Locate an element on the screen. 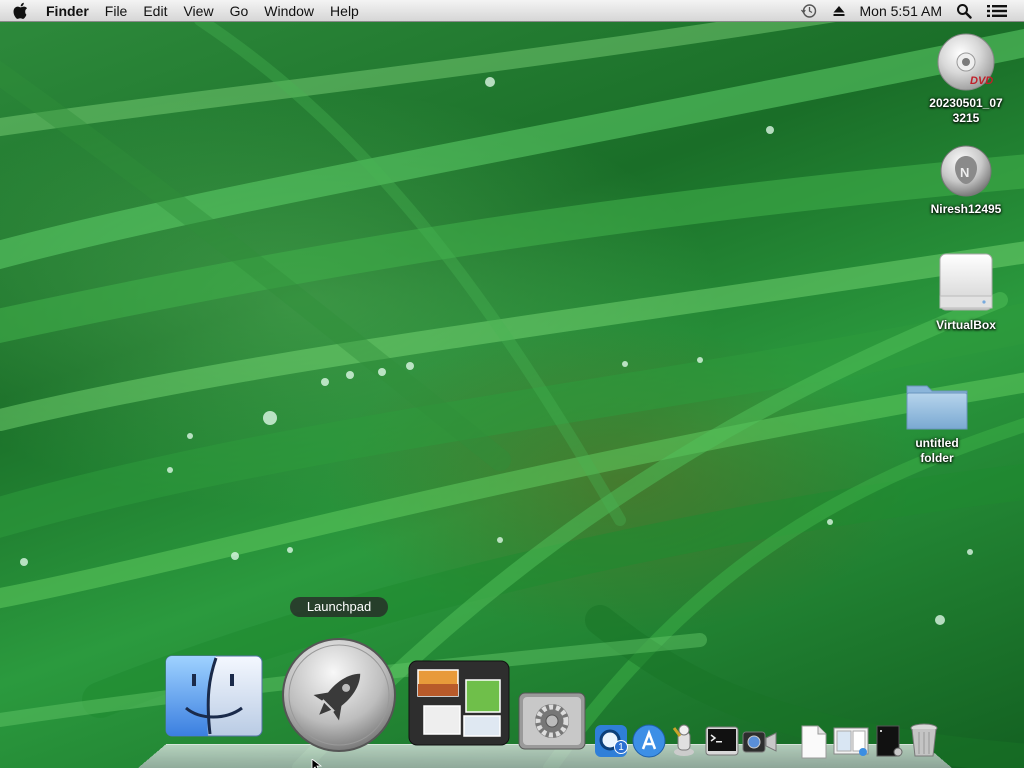  folder-icon is located at coordinates (937, 407).